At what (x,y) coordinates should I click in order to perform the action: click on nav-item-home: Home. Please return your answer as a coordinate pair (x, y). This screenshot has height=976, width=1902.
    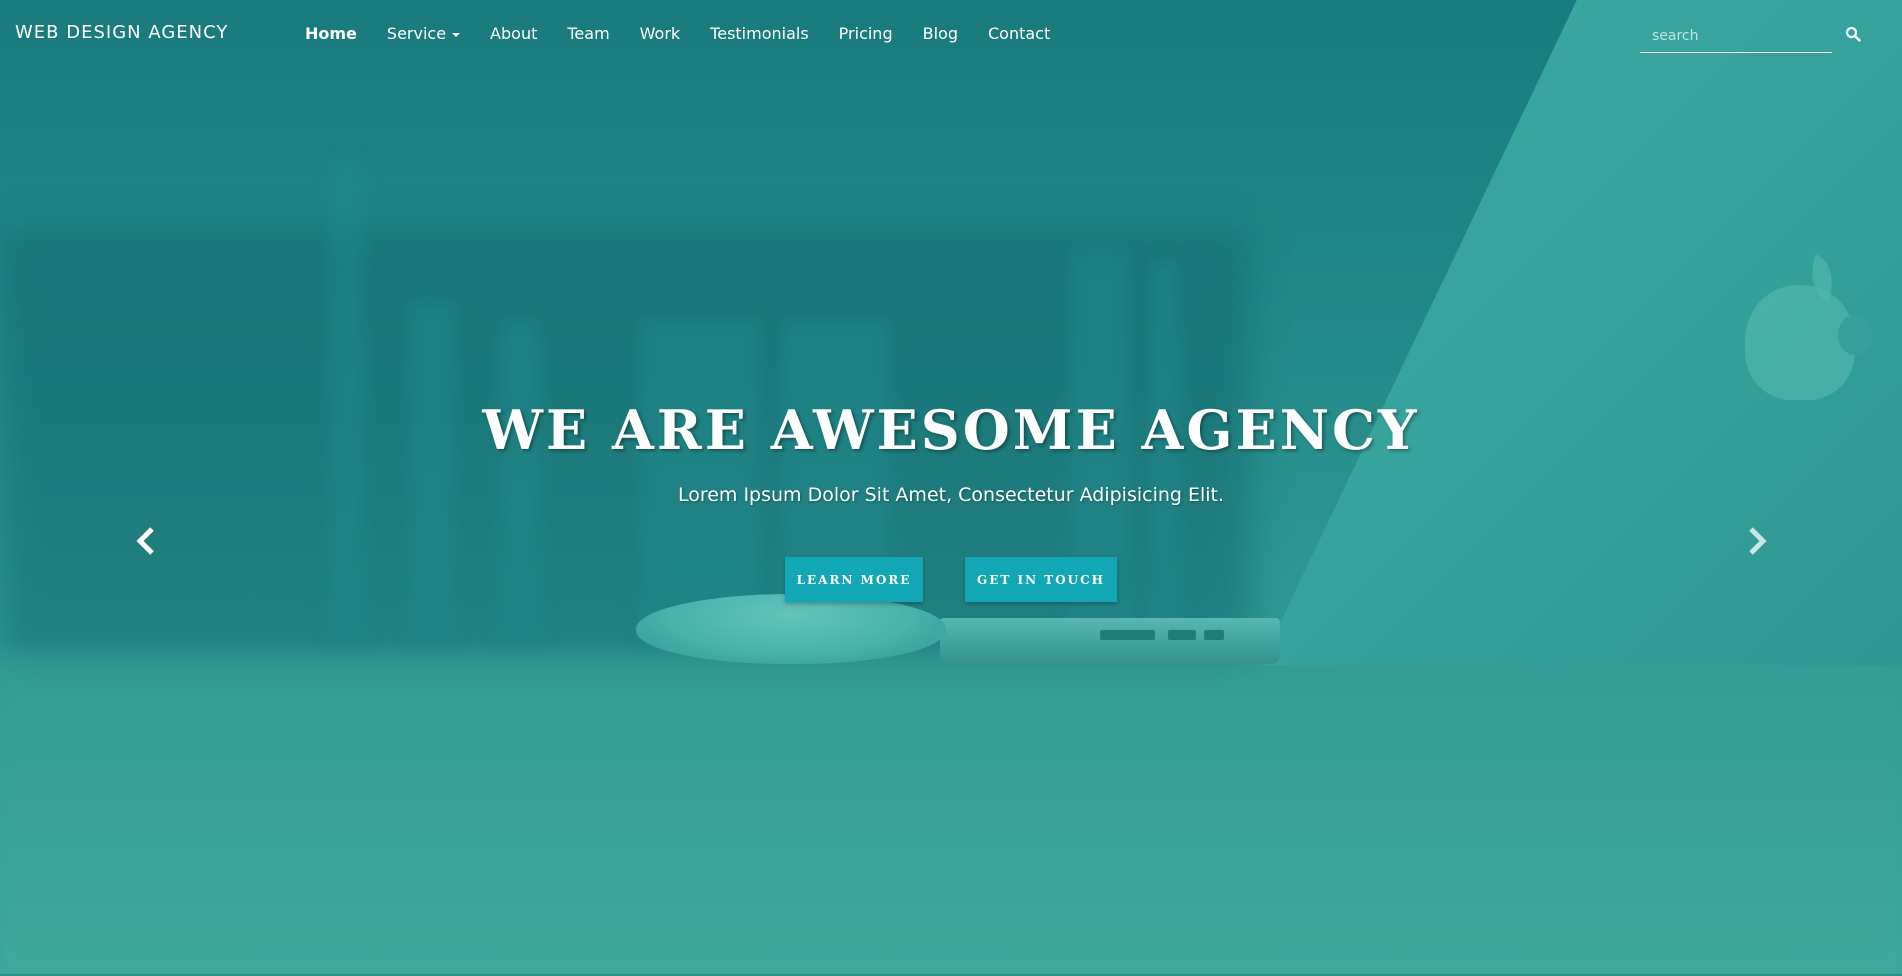
    Looking at the image, I should click on (331, 33).